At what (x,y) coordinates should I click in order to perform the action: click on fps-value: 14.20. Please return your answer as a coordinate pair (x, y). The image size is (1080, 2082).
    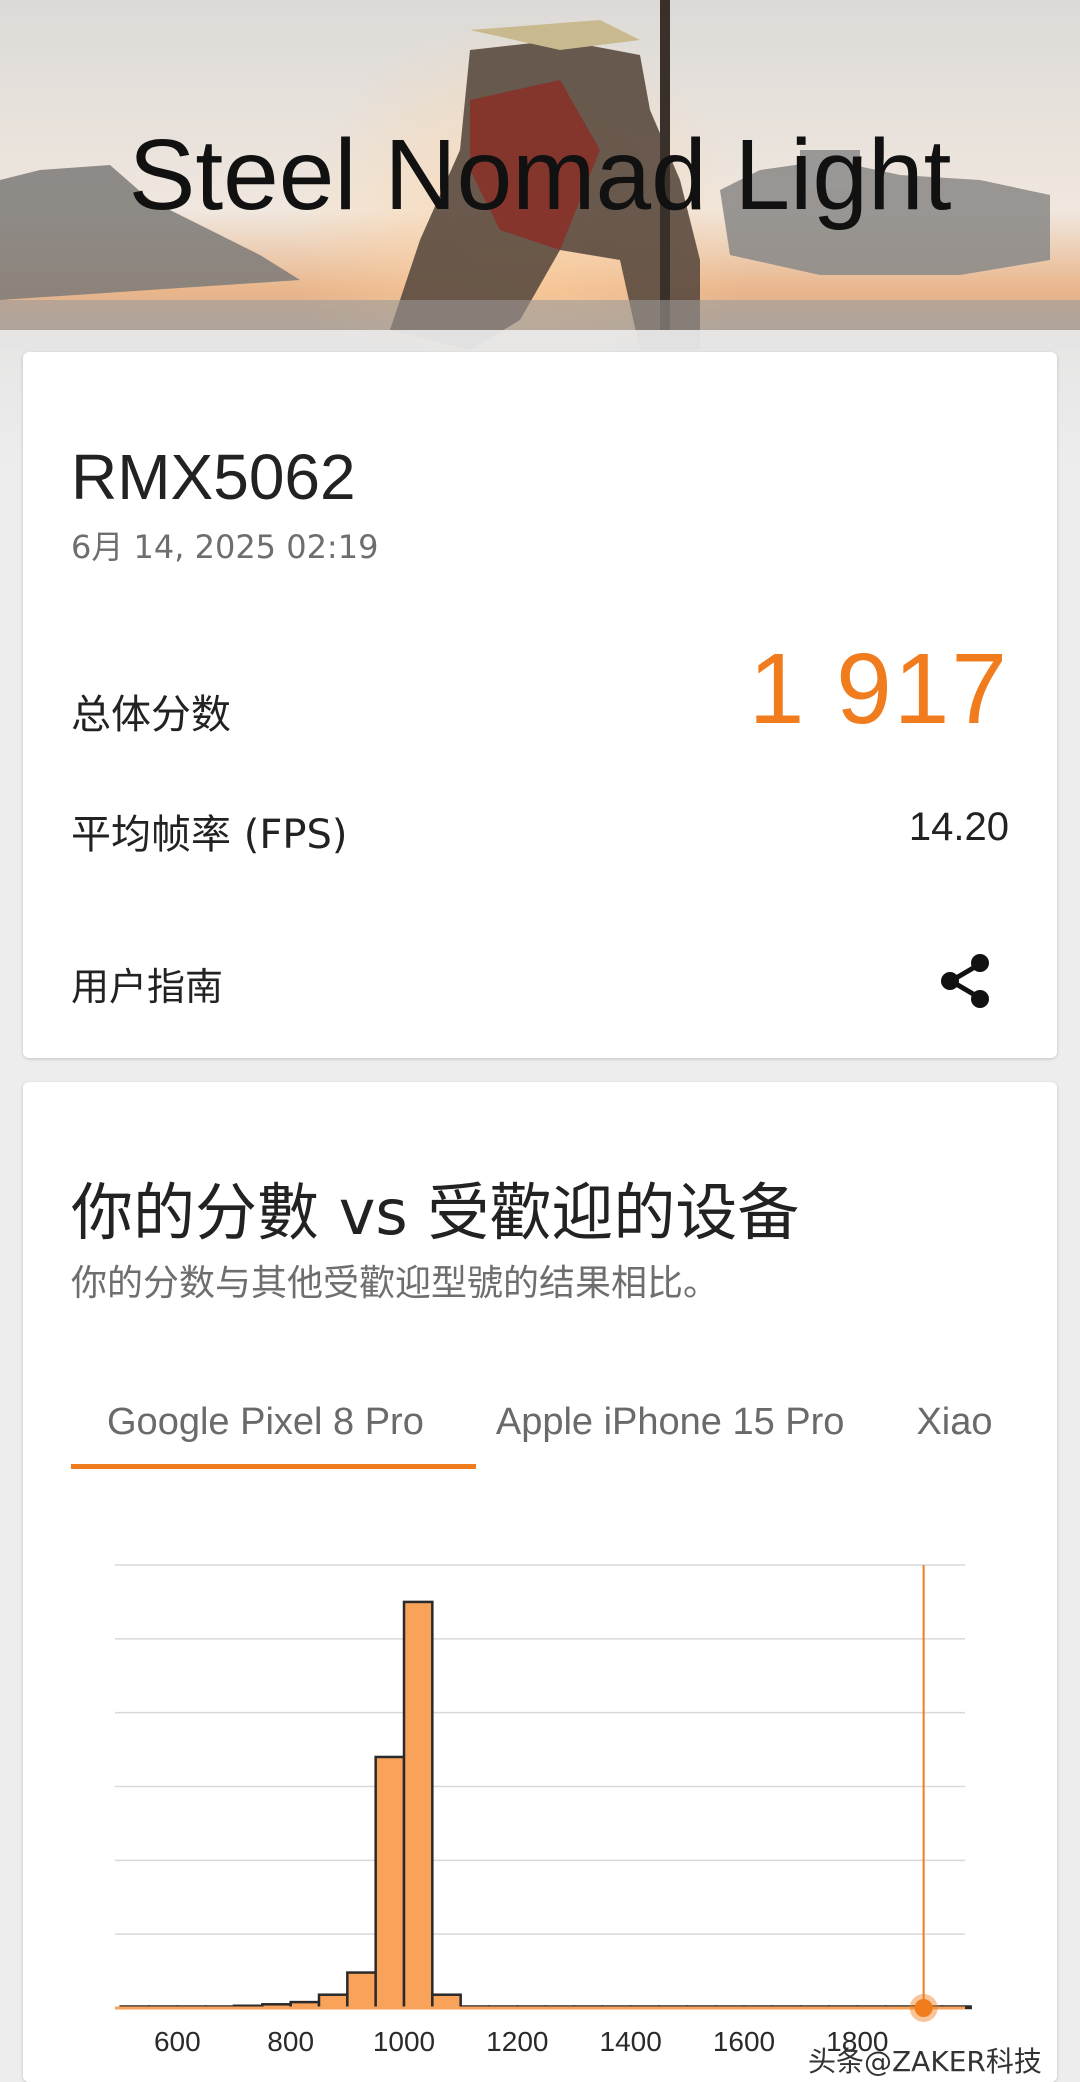
    Looking at the image, I should click on (958, 827).